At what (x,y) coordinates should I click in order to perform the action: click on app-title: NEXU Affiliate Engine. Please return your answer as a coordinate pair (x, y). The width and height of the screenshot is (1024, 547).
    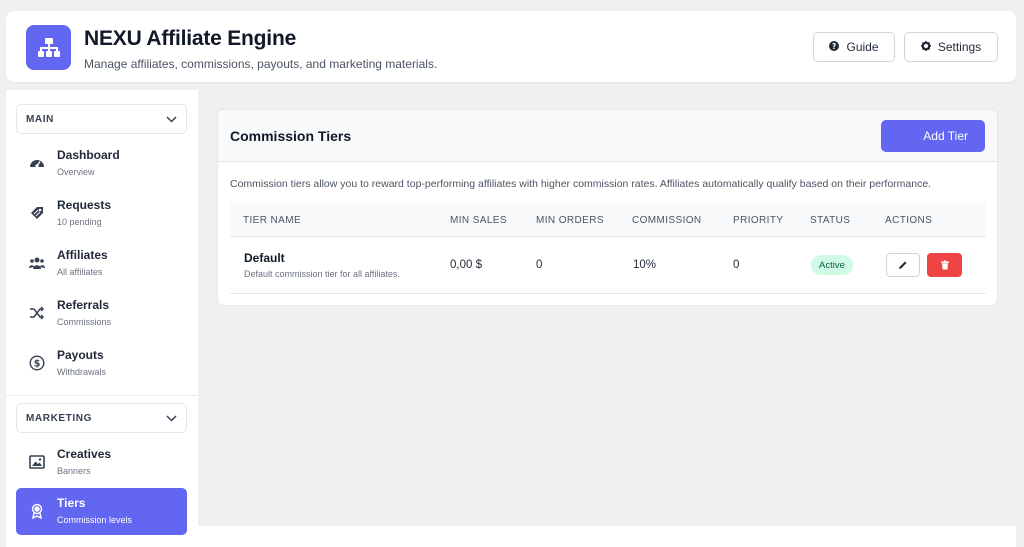
    Looking at the image, I should click on (190, 38).